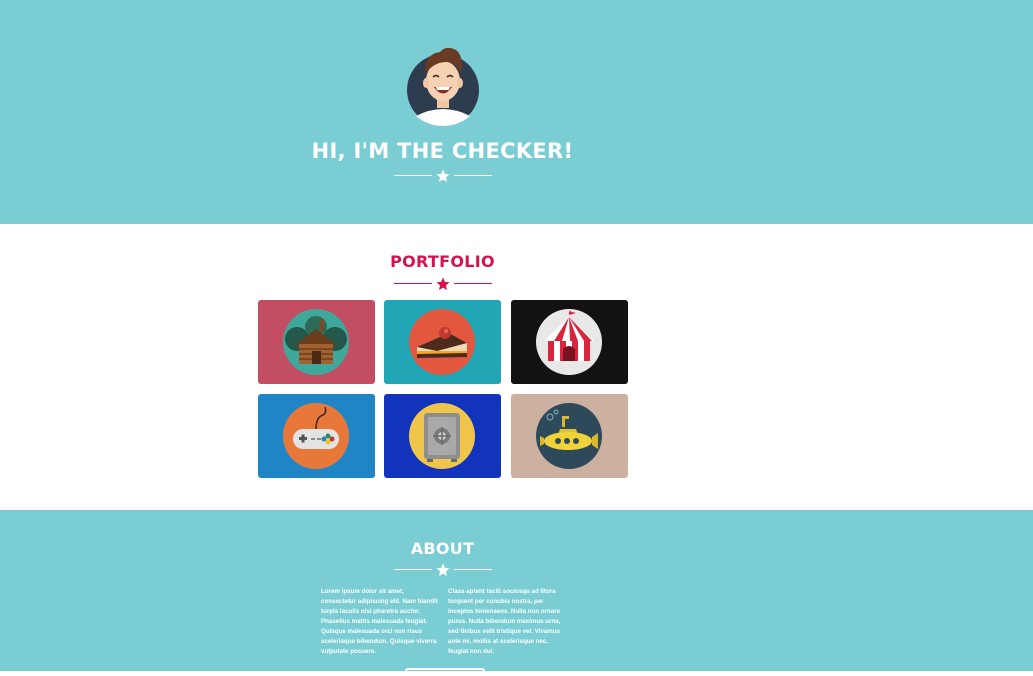 This screenshot has height=676, width=1033. I want to click on portfolio-item-controller, so click(316, 436).